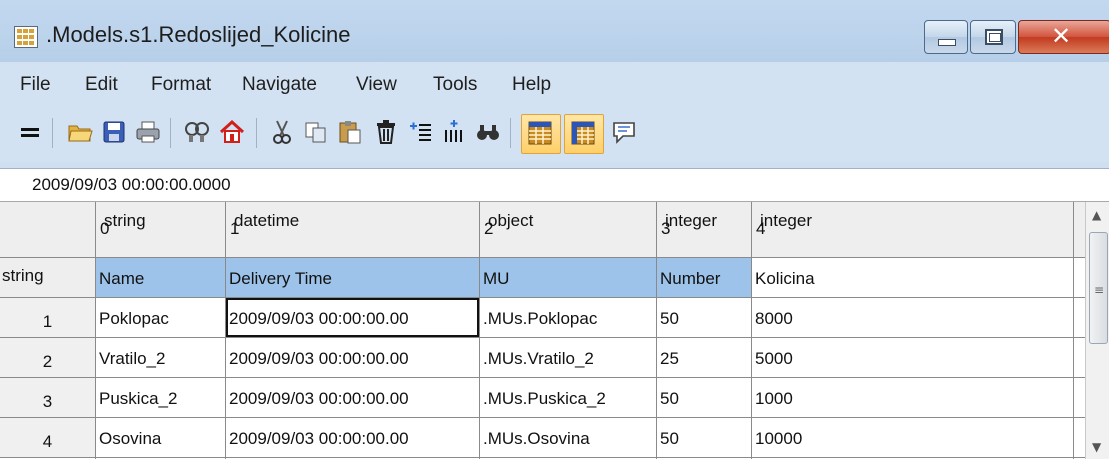  Describe the element at coordinates (544, 398) in the screenshot. I see `cell-value: .MUs.Puskica_2` at that location.